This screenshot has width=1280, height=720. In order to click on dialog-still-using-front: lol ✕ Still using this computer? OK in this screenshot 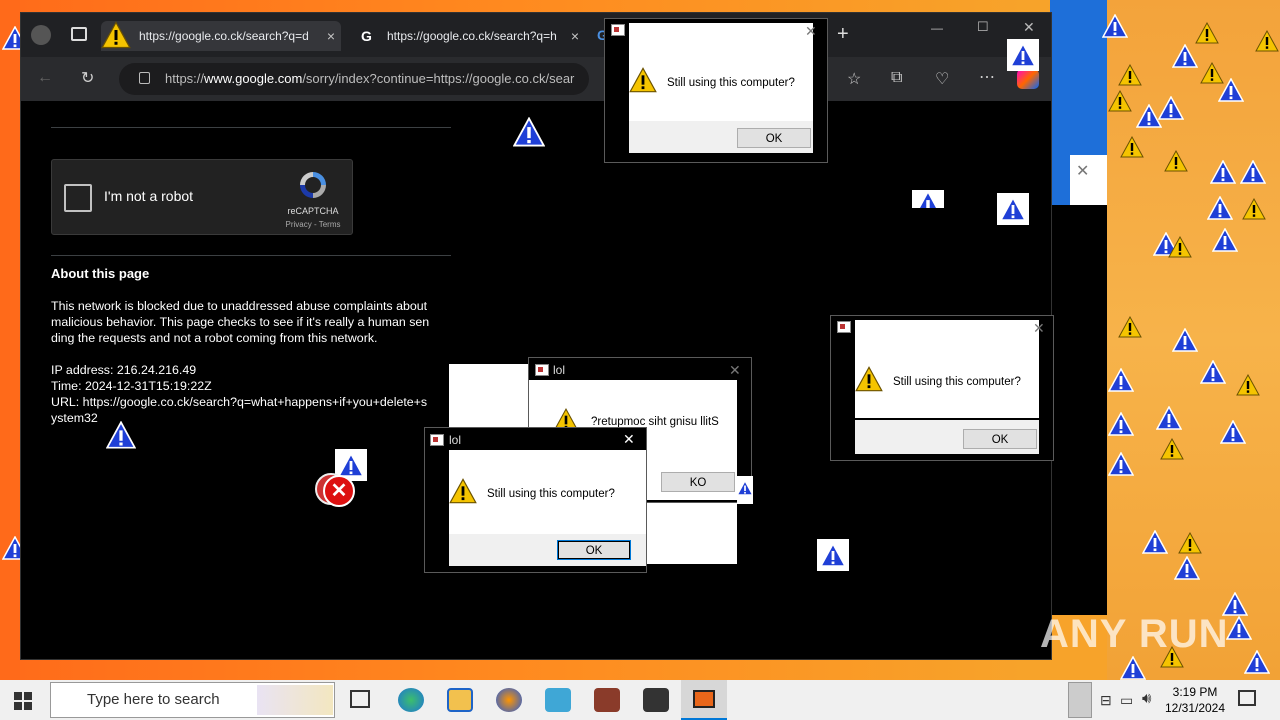, I will do `click(535, 500)`.